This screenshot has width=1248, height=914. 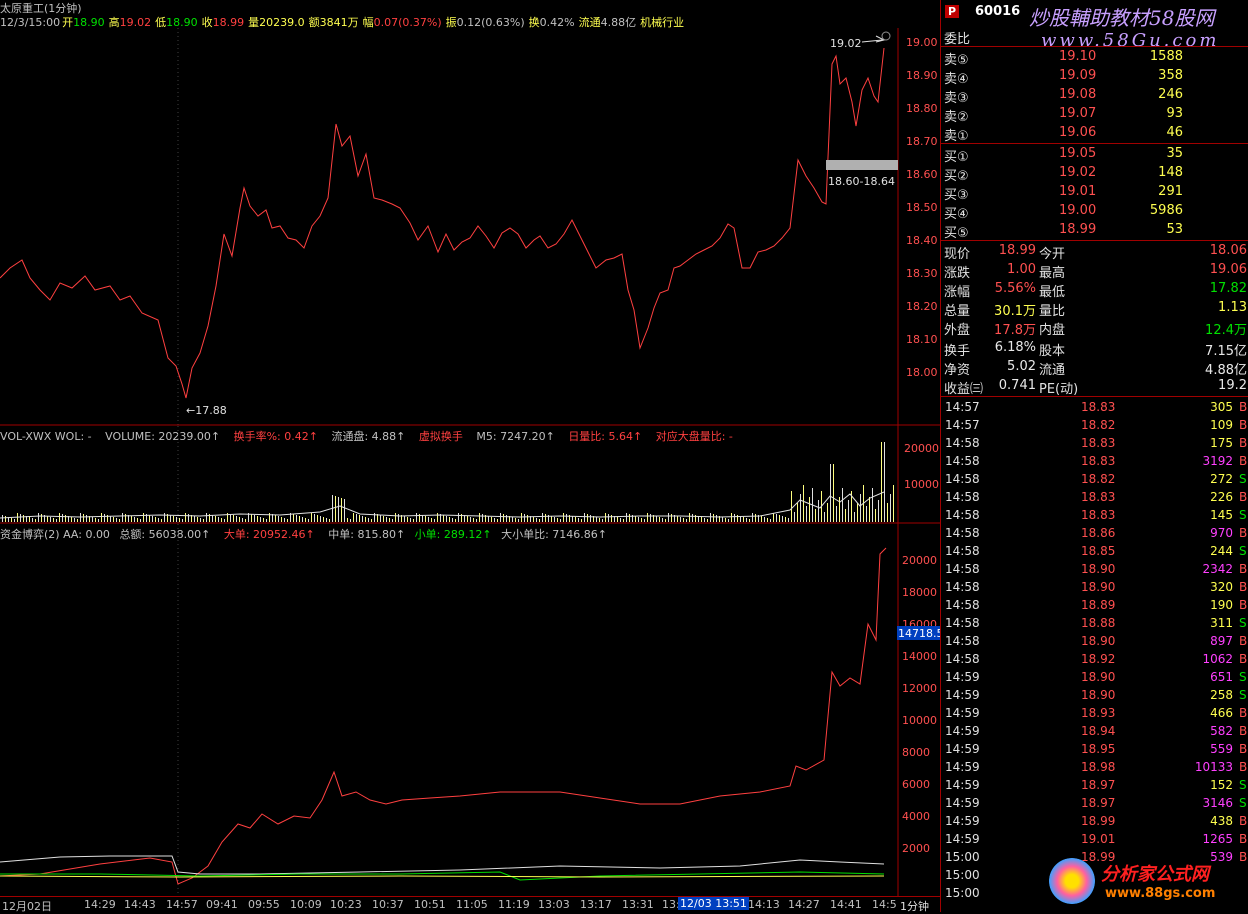 What do you see at coordinates (1232, 385) in the screenshot?
I see `stat-value: 19.2` at bounding box center [1232, 385].